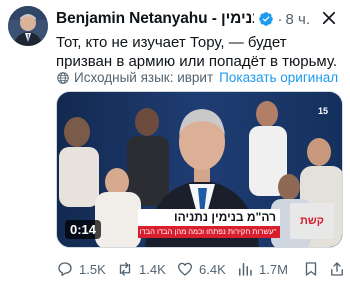 This screenshot has height=284, width=350. I want to click on translation-row: Исходный язык: иврит Показать оригинал, so click(197, 77).